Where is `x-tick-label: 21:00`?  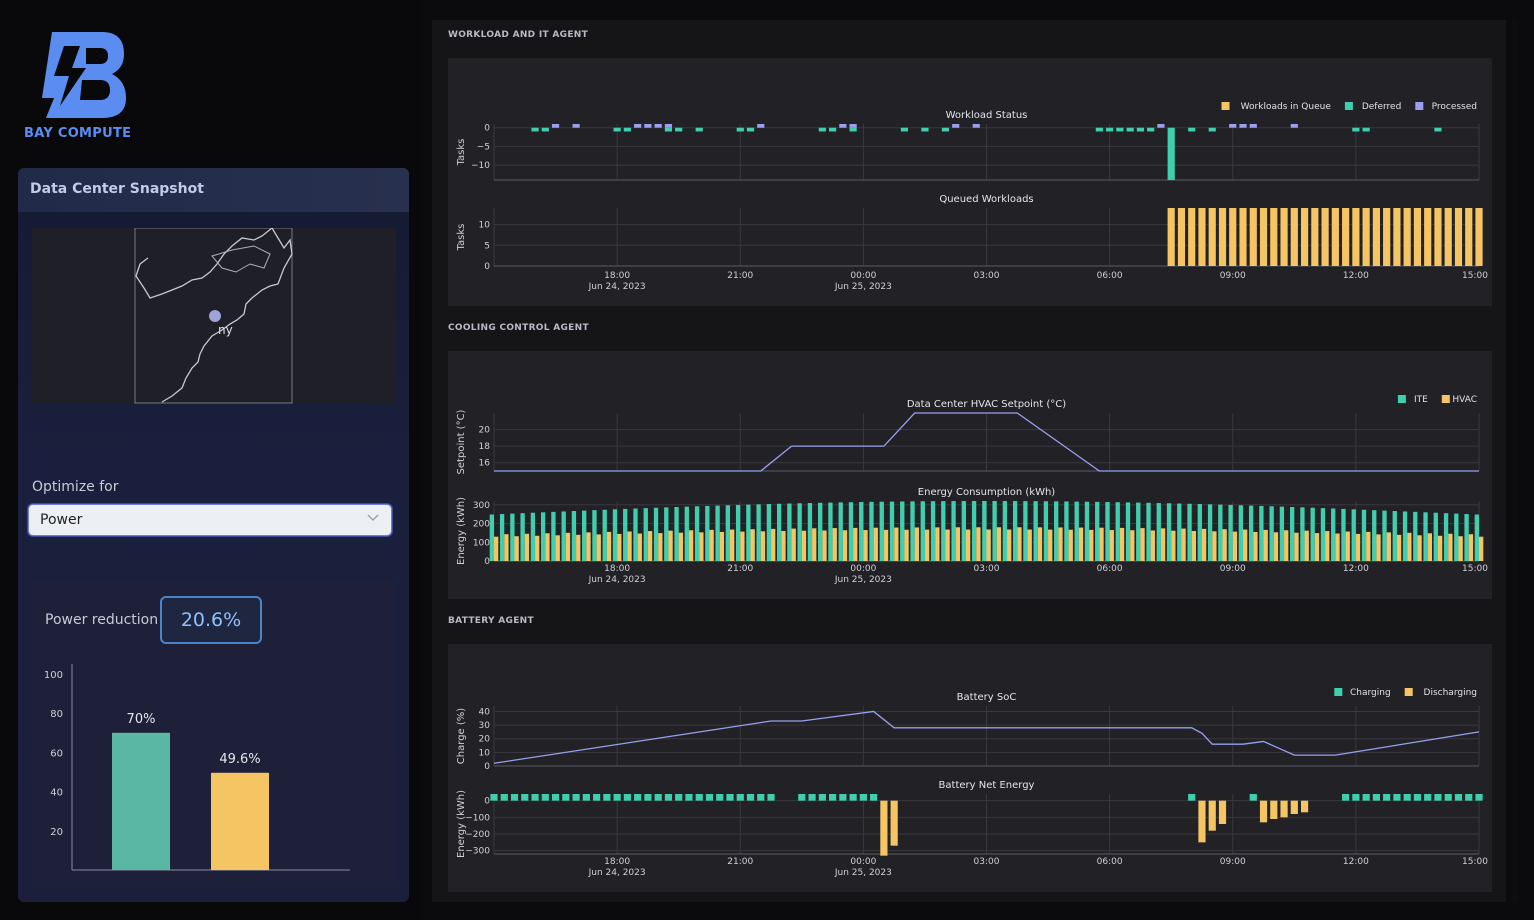
x-tick-label: 21:00 is located at coordinates (740, 276).